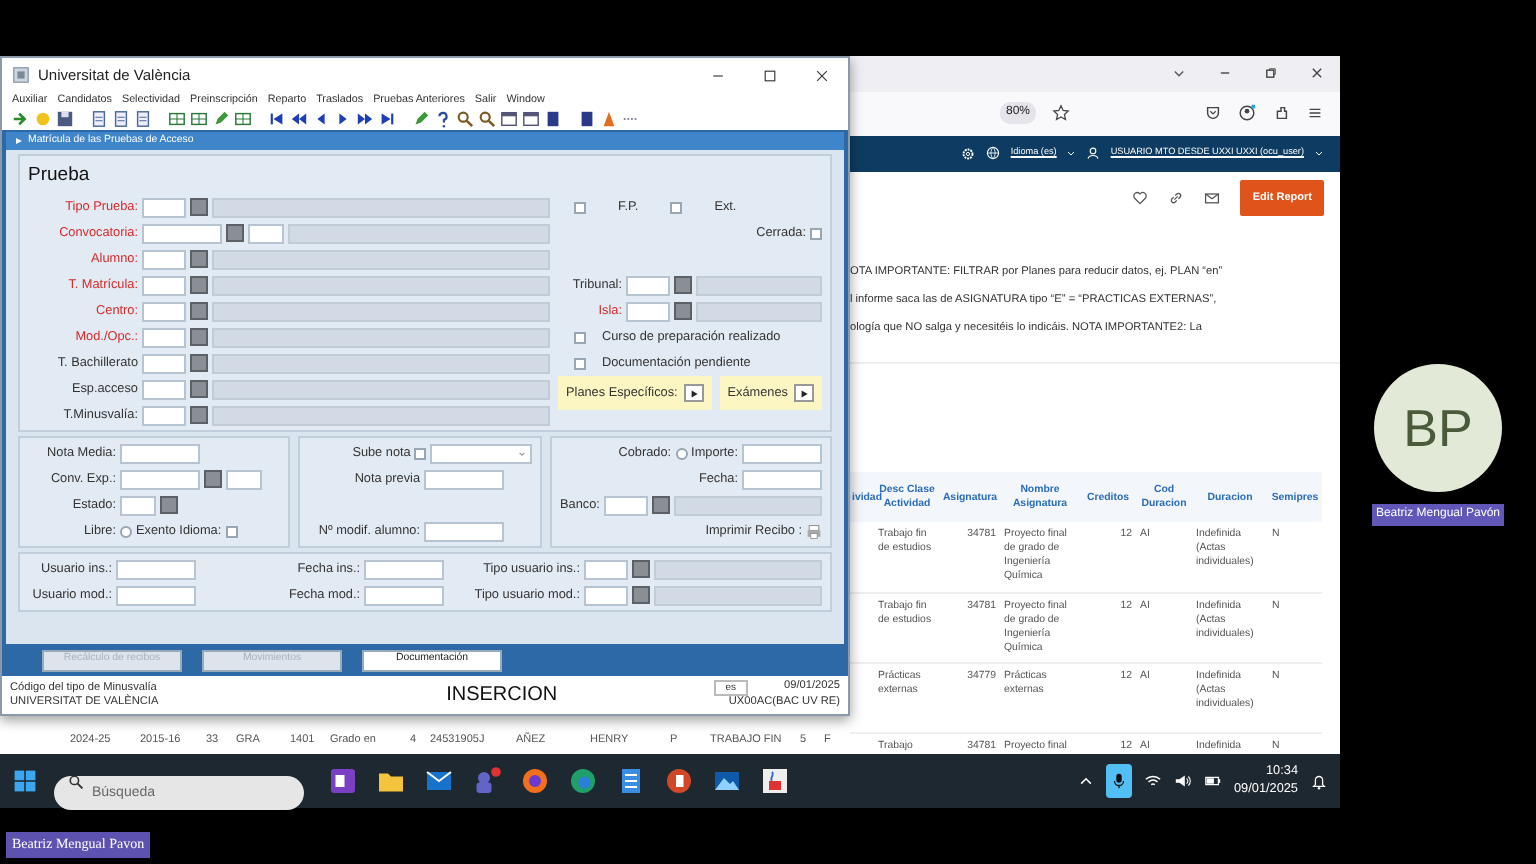  I want to click on print-button, so click(814, 531).